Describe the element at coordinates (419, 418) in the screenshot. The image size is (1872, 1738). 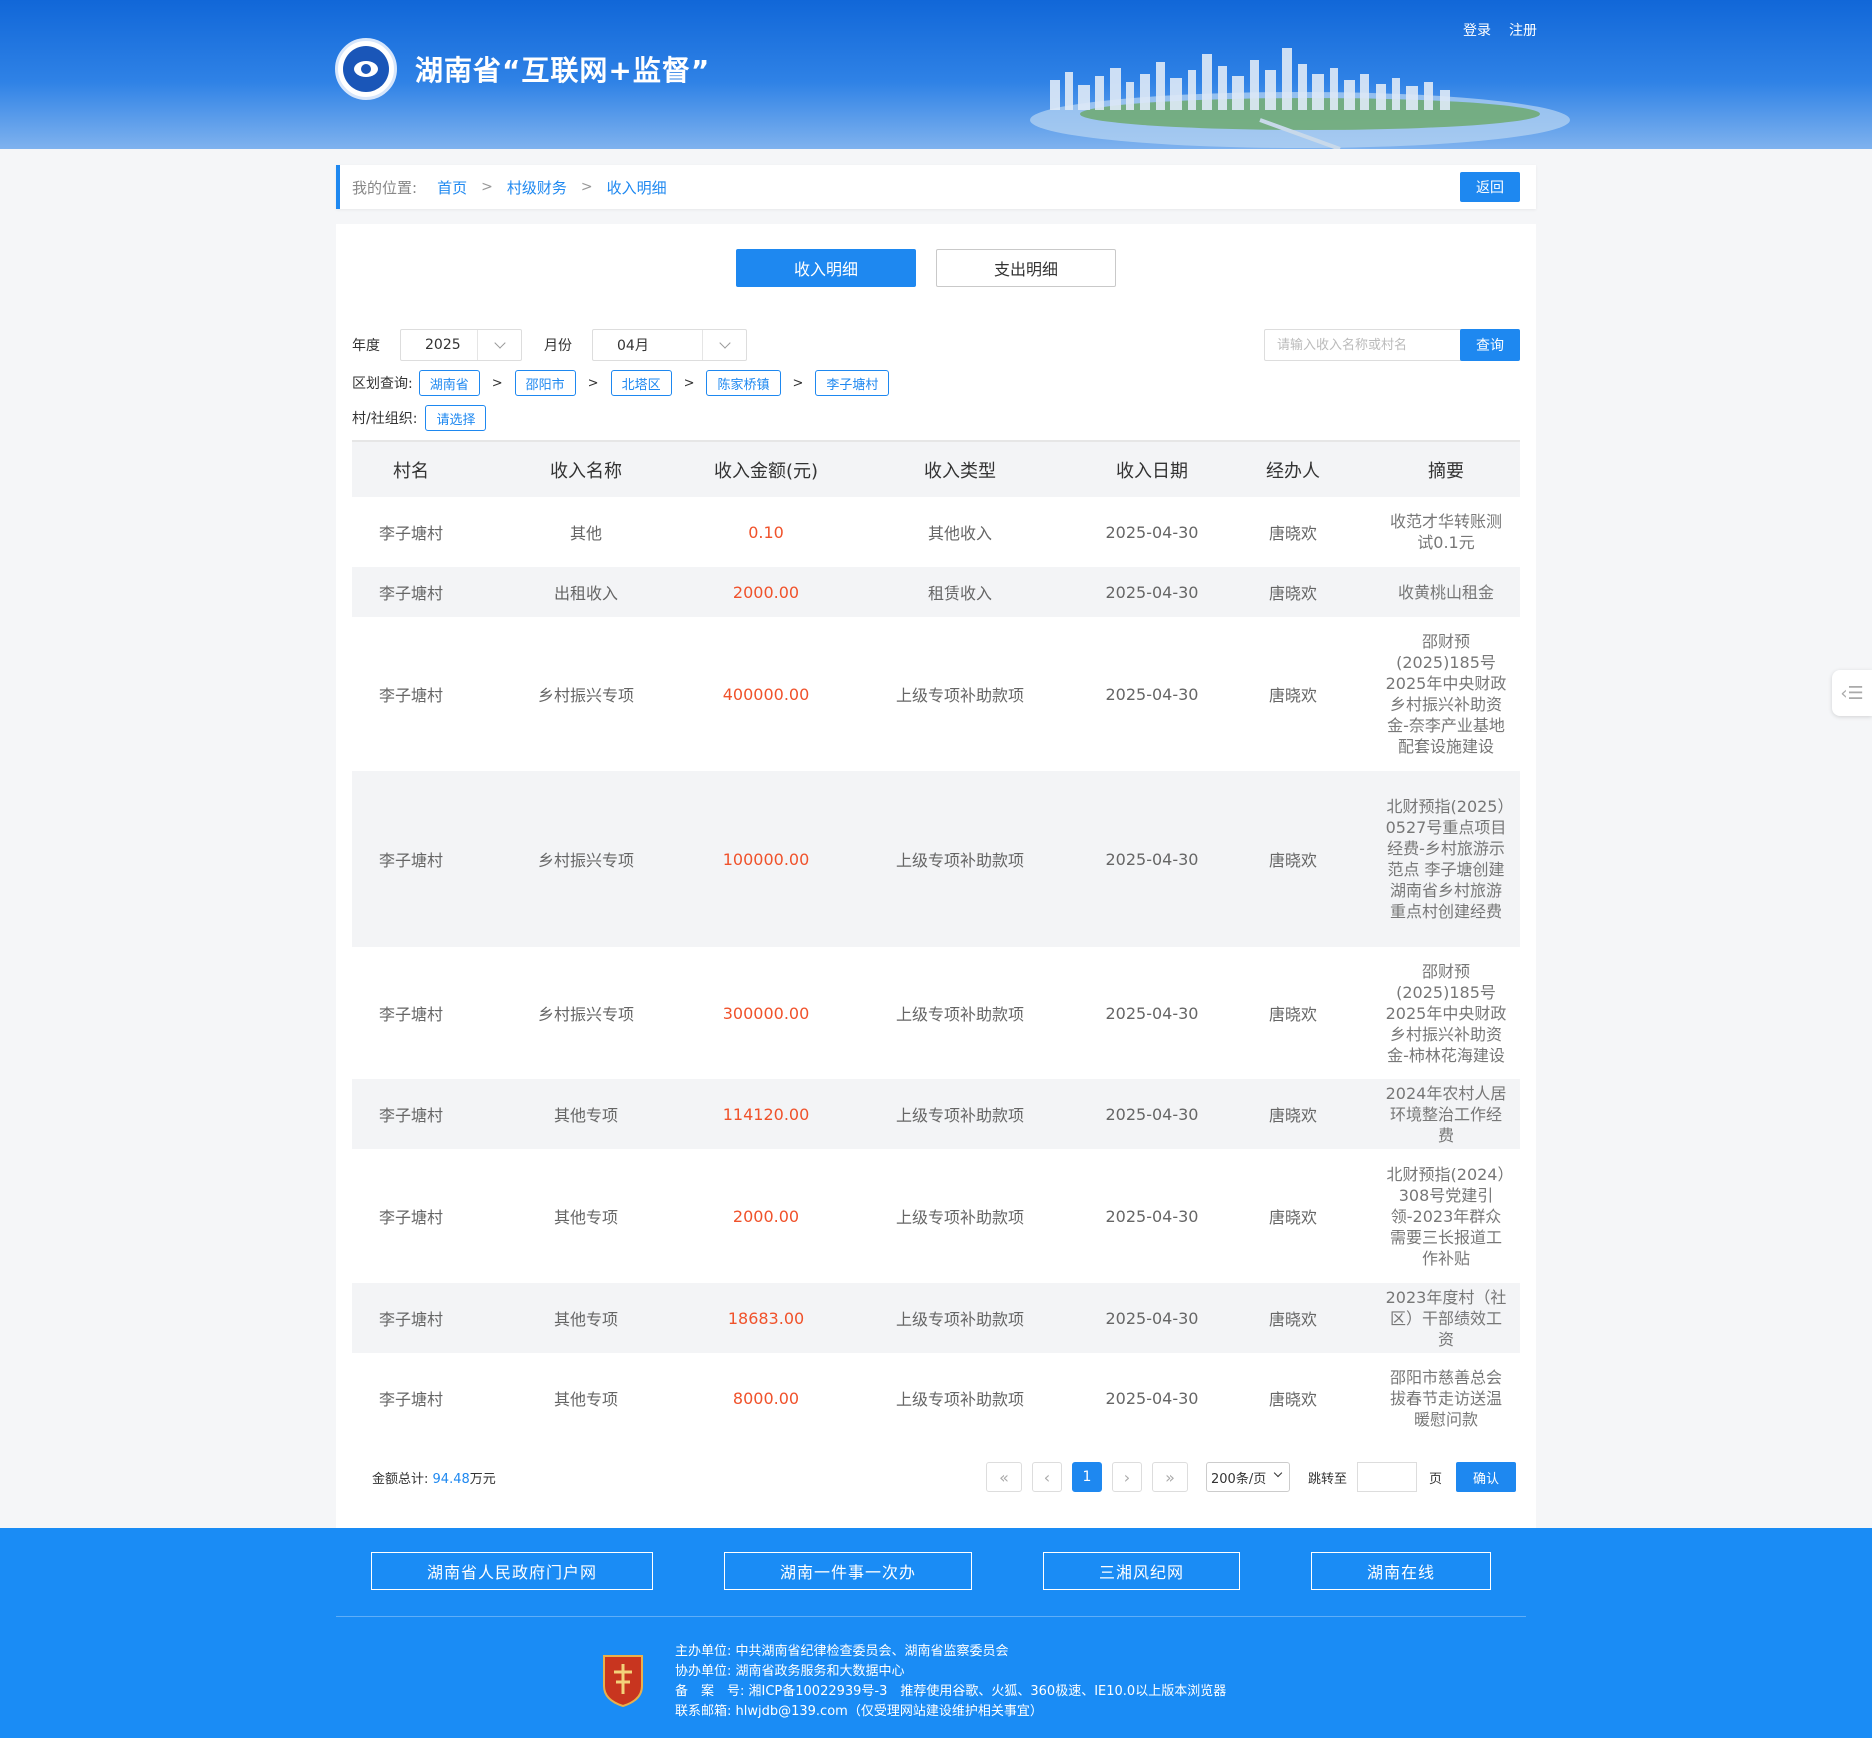
I see `org-filter-row: 村/社组织: 请选择` at that location.